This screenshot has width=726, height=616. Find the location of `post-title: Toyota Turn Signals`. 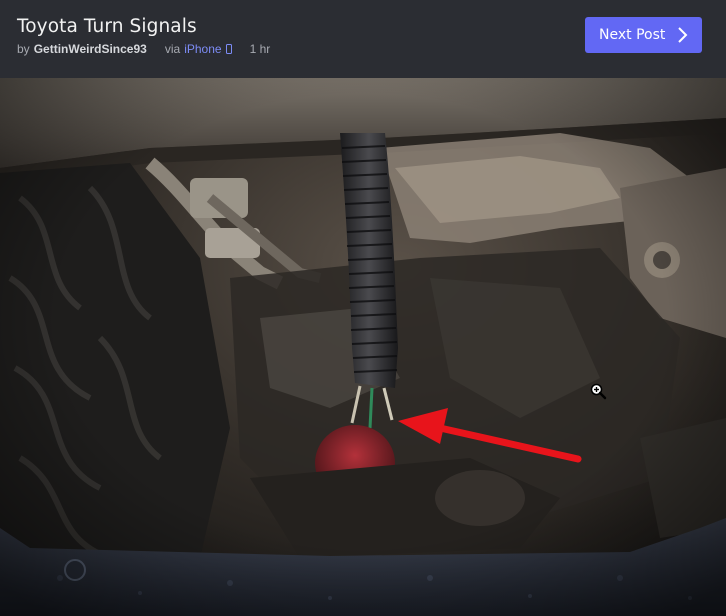

post-title: Toyota Turn Signals is located at coordinates (107, 26).